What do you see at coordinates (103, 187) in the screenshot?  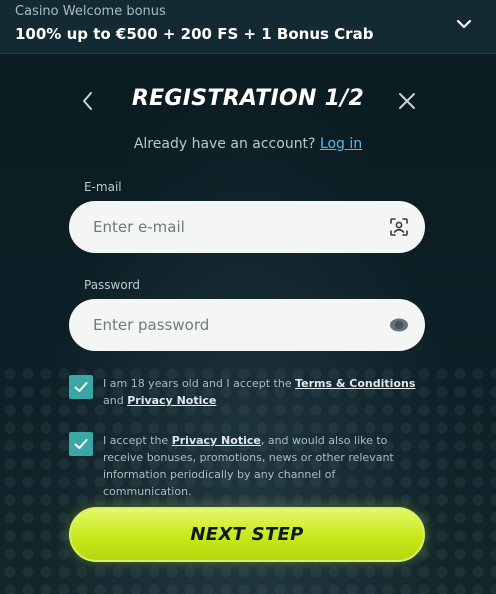 I see `email-label: E-mail` at bounding box center [103, 187].